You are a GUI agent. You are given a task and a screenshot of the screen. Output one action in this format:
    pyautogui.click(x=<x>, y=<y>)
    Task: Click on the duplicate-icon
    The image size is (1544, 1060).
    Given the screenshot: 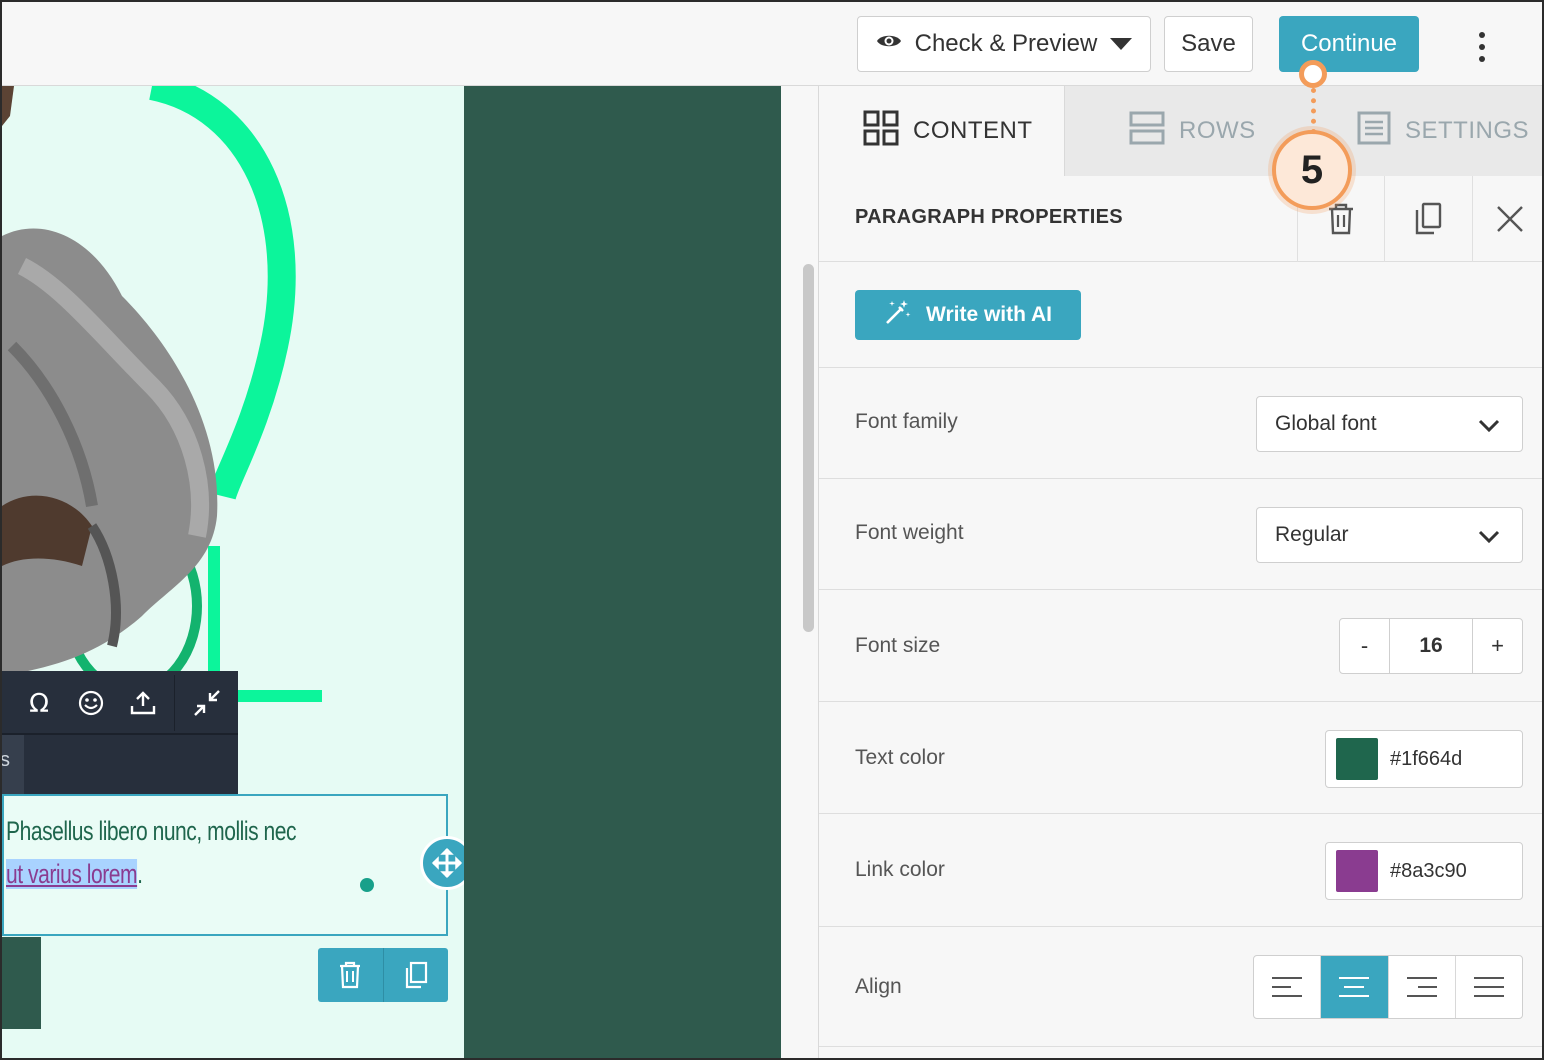 What is the action you would take?
    pyautogui.click(x=1427, y=219)
    